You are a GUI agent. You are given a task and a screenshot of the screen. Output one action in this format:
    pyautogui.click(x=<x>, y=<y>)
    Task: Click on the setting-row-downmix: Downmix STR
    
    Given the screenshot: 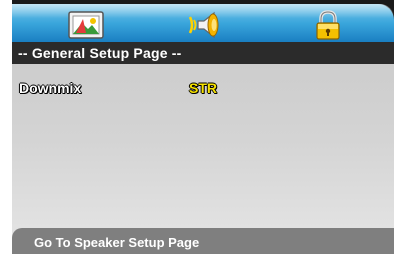 What is the action you would take?
    pyautogui.click(x=203, y=89)
    